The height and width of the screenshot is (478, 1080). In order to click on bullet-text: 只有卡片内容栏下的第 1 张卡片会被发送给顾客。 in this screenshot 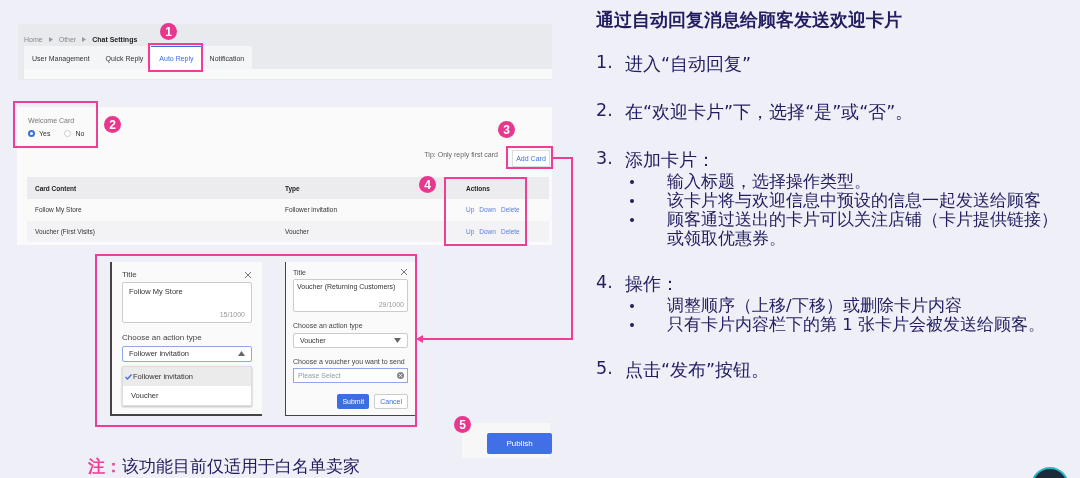, I will do `click(856, 324)`.